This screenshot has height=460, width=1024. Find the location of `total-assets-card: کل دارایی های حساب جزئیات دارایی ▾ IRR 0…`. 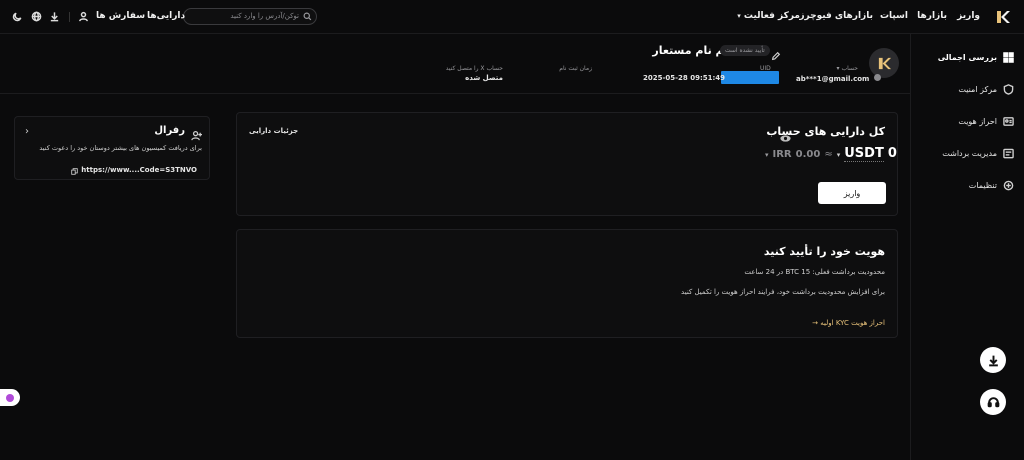

total-assets-card: کل دارایی های حساب جزئیات دارایی ▾ IRR 0… is located at coordinates (567, 164).